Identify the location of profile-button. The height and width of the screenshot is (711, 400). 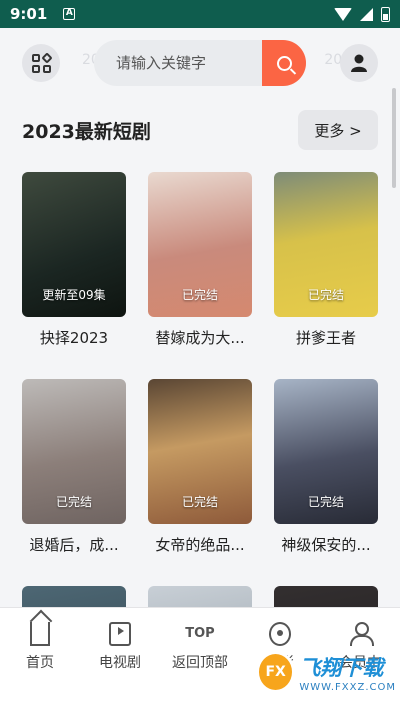
(359, 63).